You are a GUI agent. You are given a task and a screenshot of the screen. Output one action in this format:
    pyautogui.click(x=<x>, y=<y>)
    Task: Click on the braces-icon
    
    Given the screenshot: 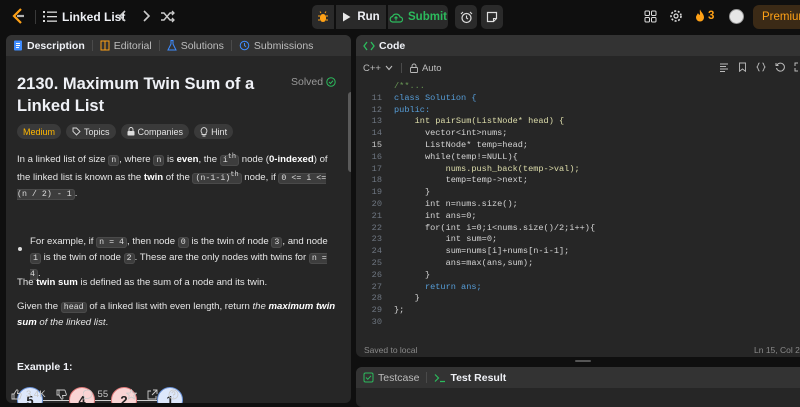 What is the action you would take?
    pyautogui.click(x=761, y=67)
    